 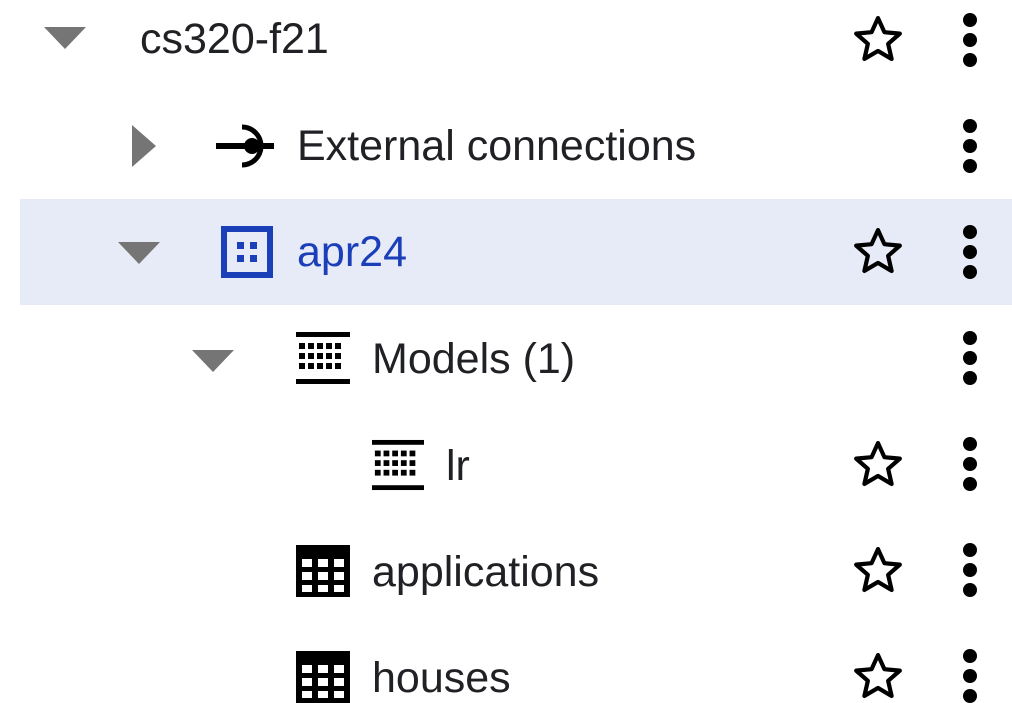 What do you see at coordinates (506, 46) in the screenshot?
I see `tree-row-project: cs320-f21` at bounding box center [506, 46].